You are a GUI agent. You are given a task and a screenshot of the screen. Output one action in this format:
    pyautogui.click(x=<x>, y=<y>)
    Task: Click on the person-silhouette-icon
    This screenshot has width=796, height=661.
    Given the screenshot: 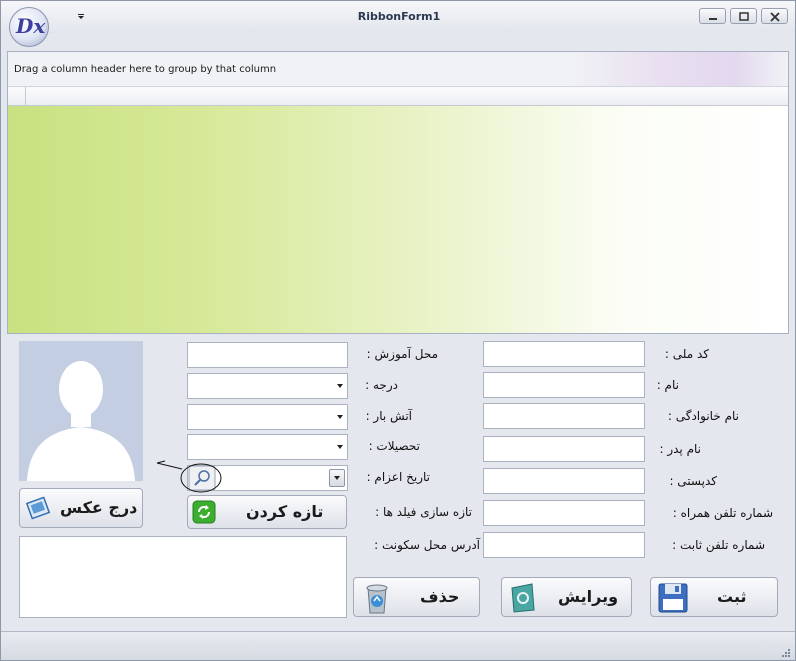 What is the action you would take?
    pyautogui.click(x=81, y=421)
    